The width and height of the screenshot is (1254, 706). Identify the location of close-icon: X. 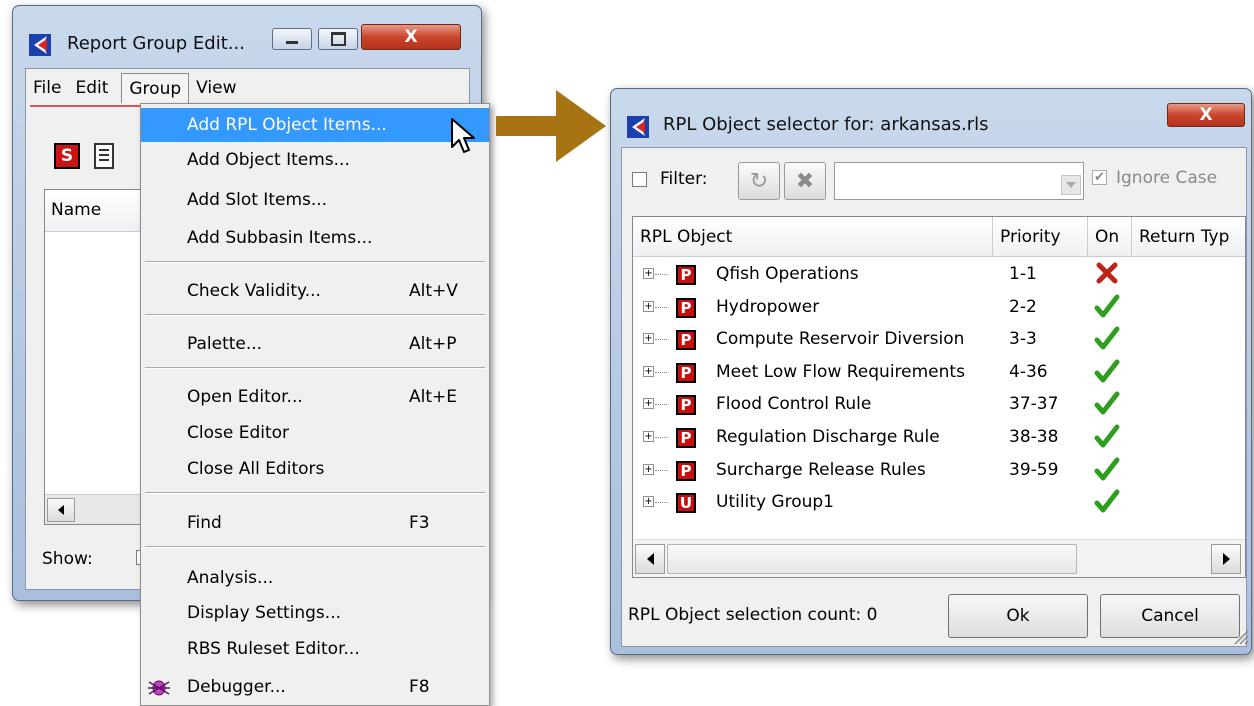
(1206, 115).